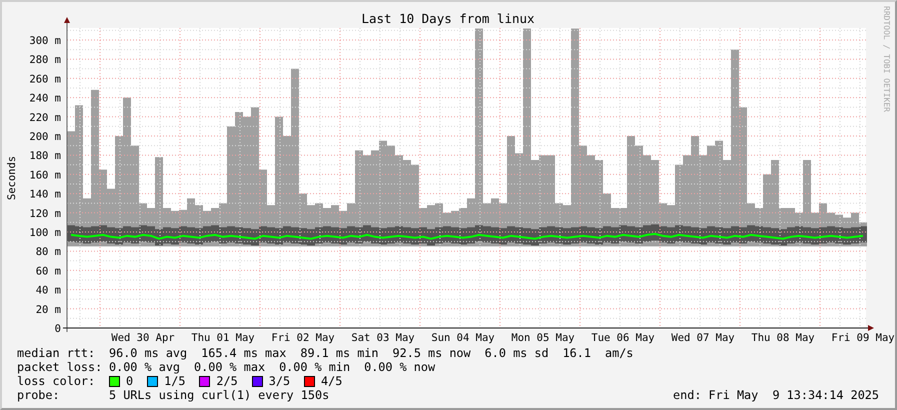 The width and height of the screenshot is (897, 410). I want to click on legend-value: 16.1, so click(576, 353).